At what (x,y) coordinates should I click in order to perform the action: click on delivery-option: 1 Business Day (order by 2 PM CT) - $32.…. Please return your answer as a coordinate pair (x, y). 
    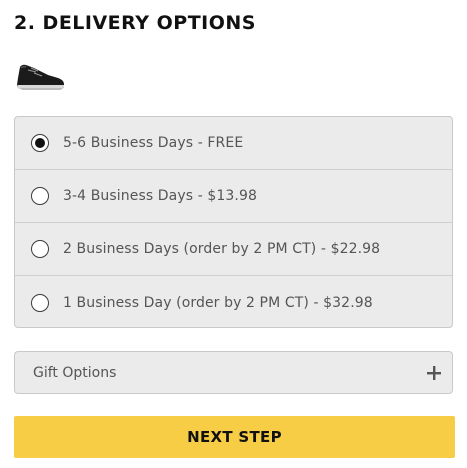
    Looking at the image, I should click on (233, 301).